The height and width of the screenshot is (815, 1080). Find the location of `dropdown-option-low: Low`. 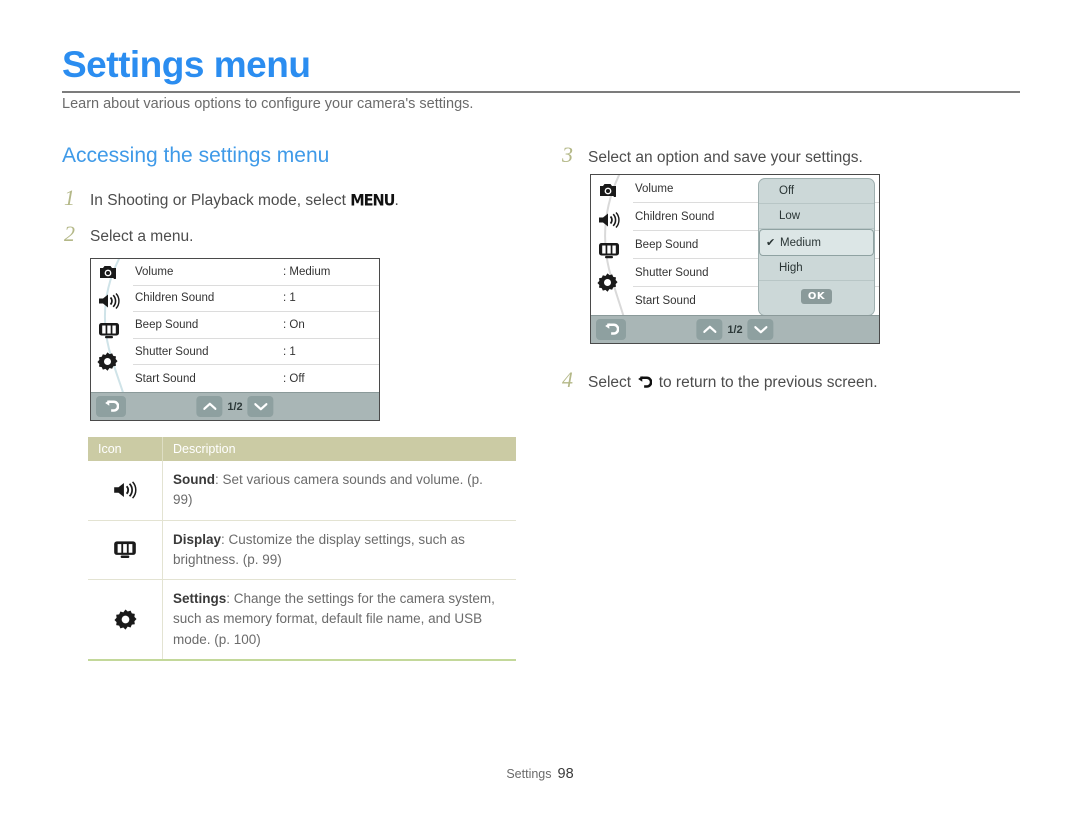

dropdown-option-low: Low is located at coordinates (816, 216).